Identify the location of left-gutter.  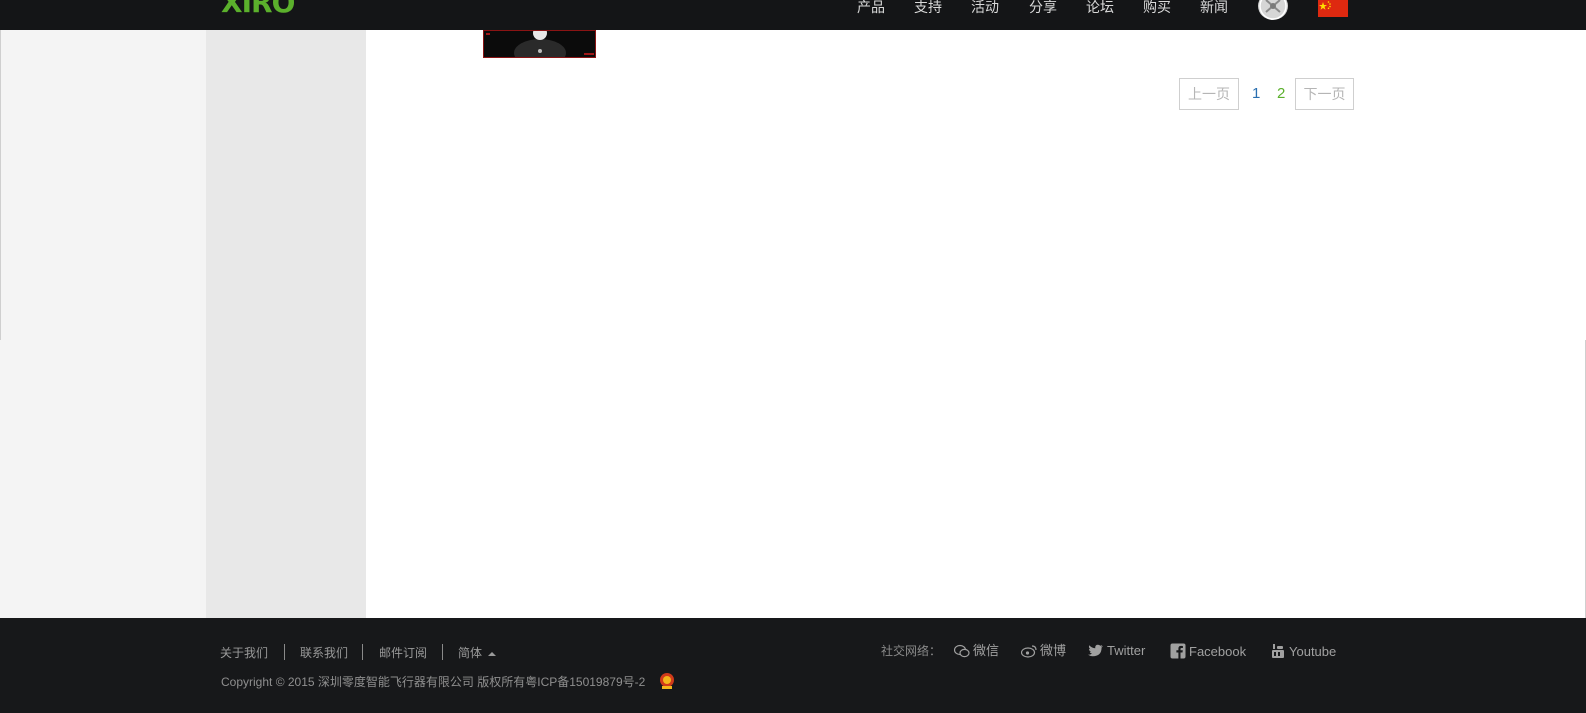
(103, 324).